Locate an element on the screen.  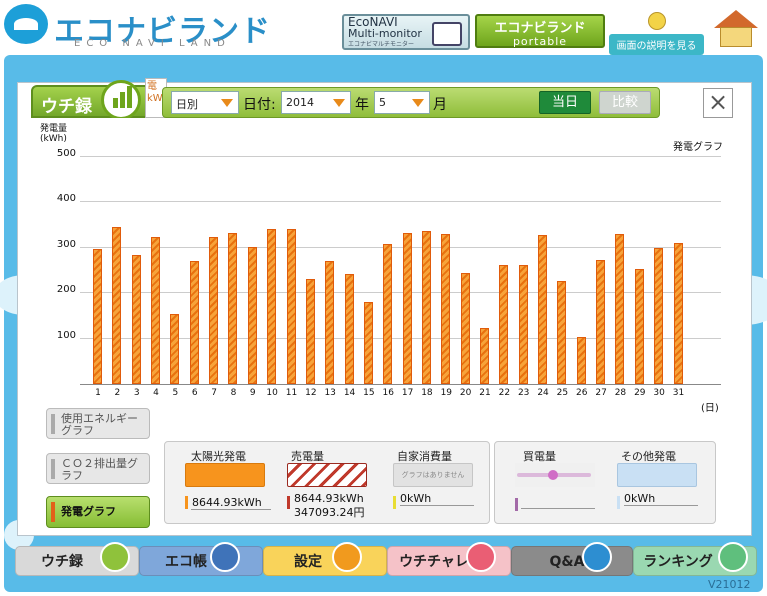
x-tick-label: 14 is located at coordinates (349, 393).